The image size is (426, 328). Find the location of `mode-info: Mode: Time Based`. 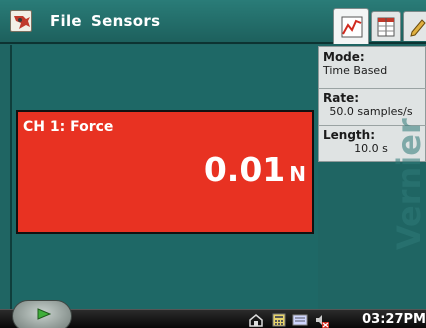

mode-info: Mode: Time Based is located at coordinates (372, 64).